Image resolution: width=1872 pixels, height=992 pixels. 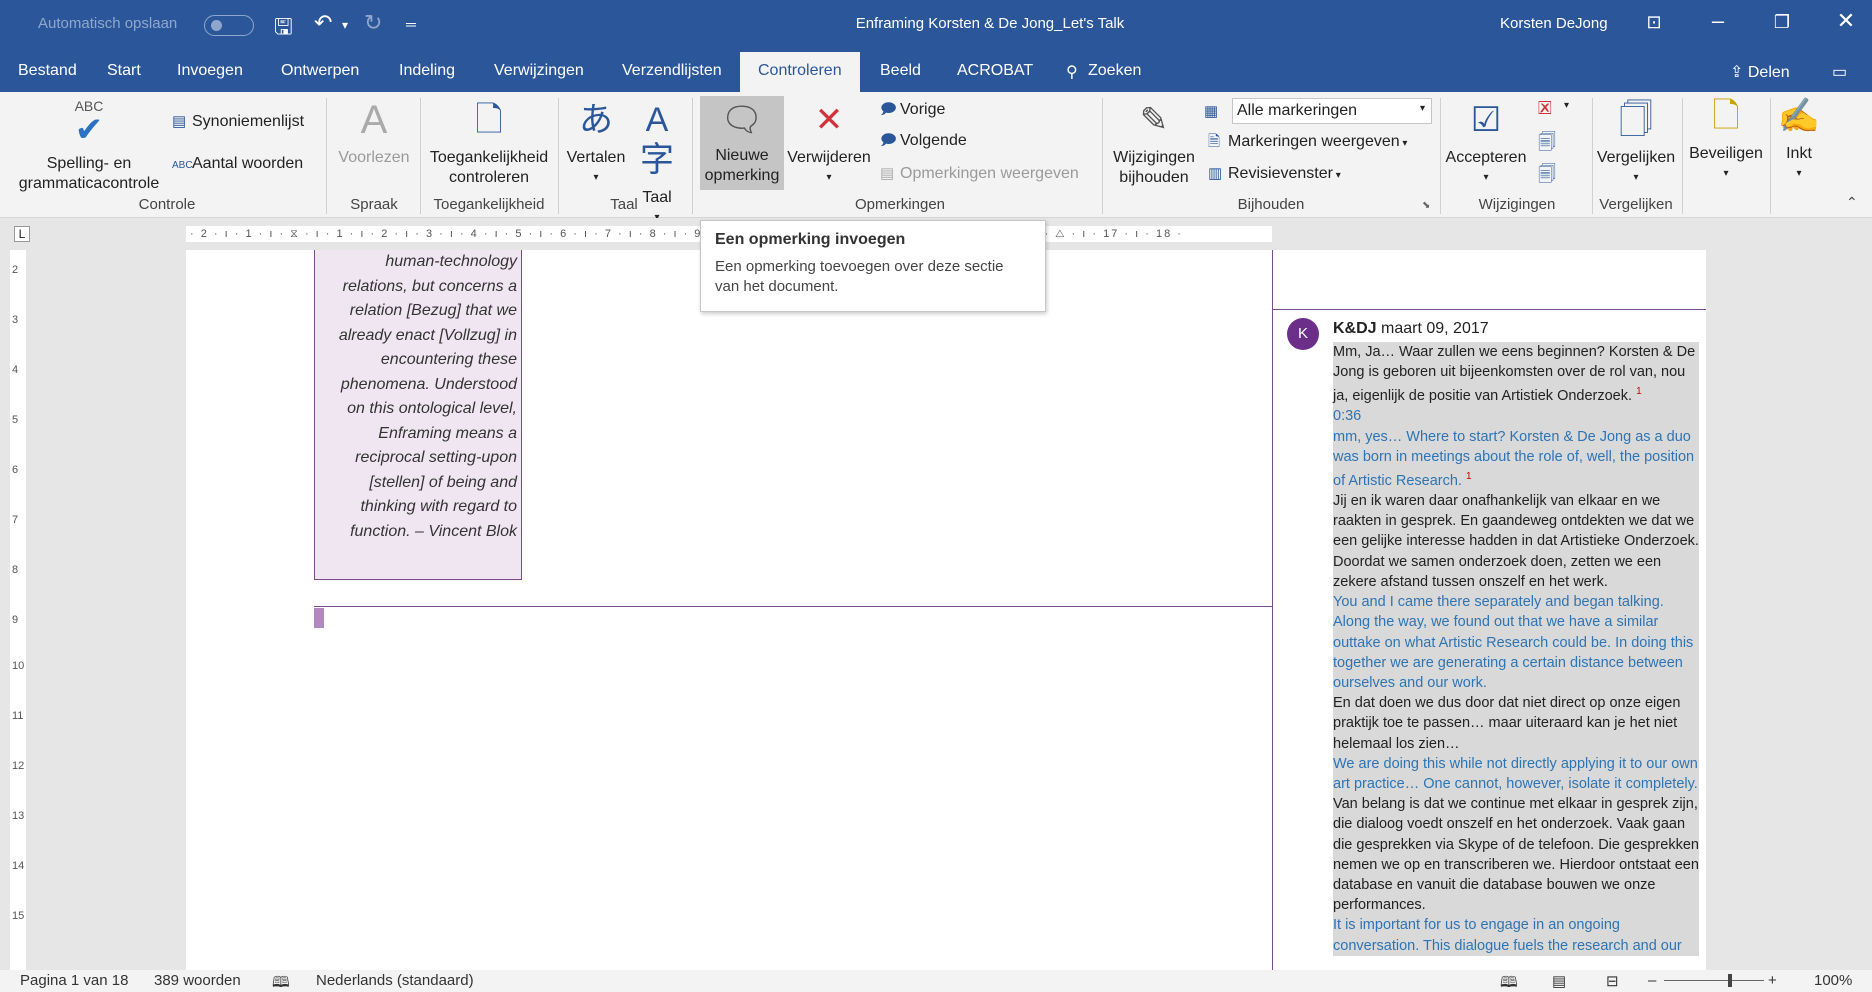 I want to click on markup-select: Alle markeringen ▾, so click(x=1332, y=111).